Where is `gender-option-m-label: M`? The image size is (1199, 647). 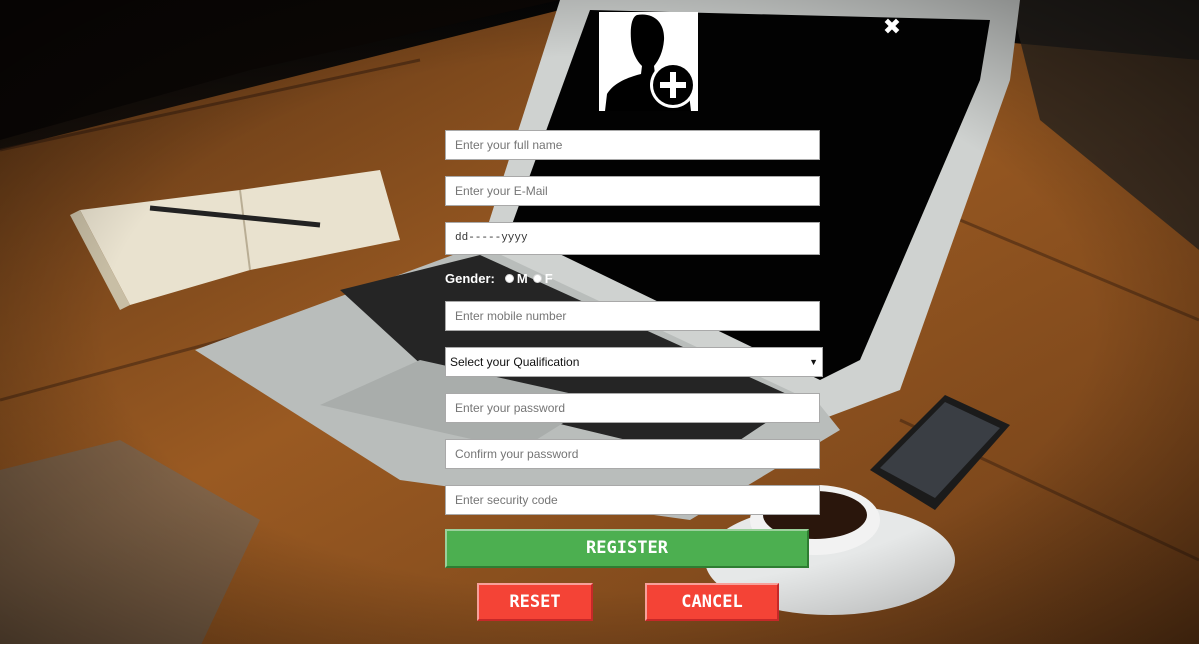 gender-option-m-label: M is located at coordinates (522, 278).